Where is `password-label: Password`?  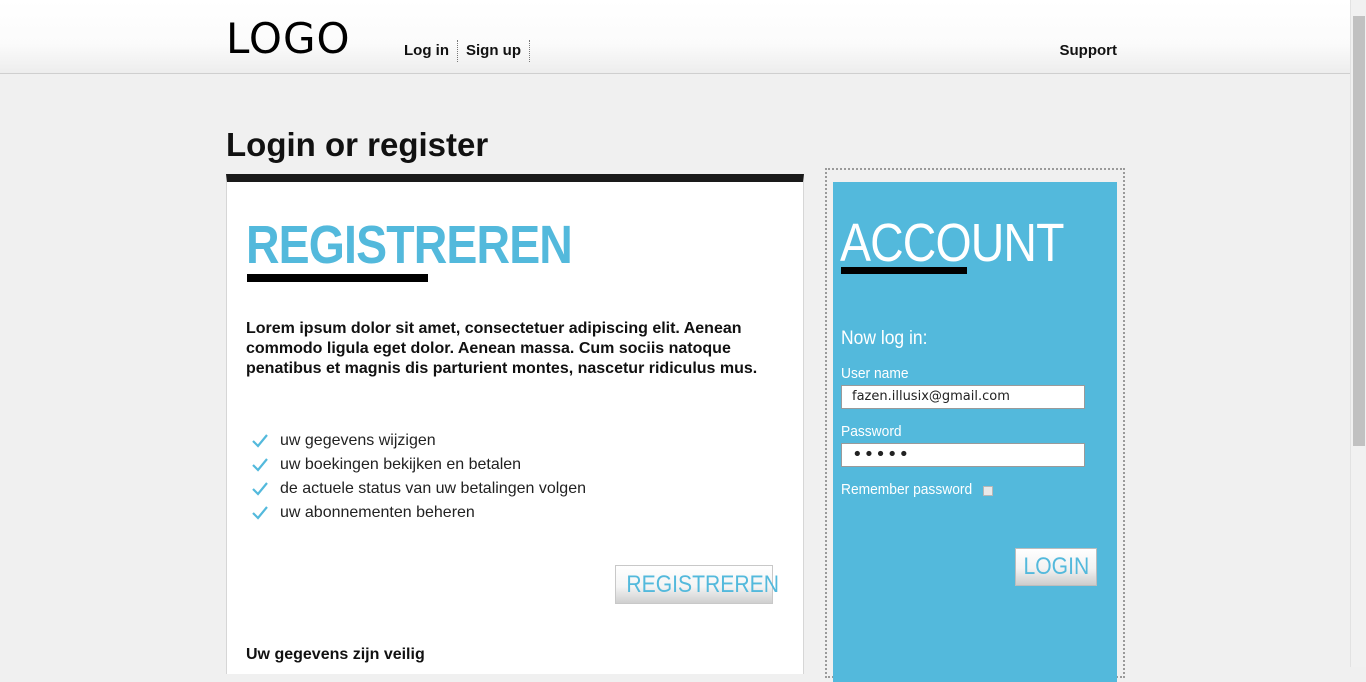
password-label: Password is located at coordinates (871, 431).